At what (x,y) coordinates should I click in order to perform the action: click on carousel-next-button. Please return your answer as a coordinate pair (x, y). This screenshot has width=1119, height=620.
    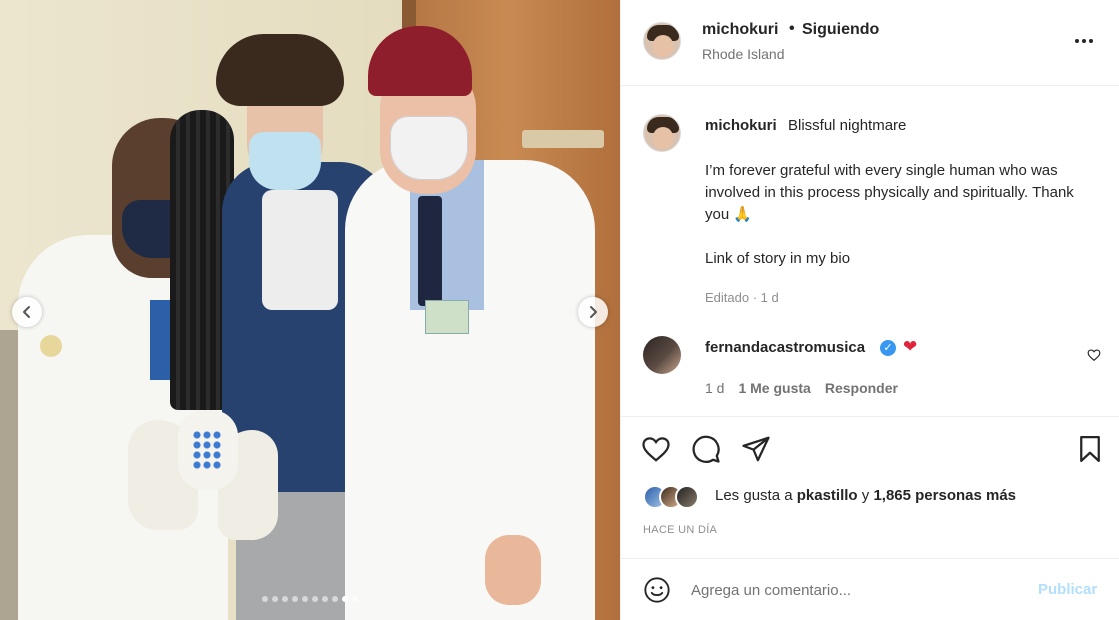
    Looking at the image, I should click on (593, 312).